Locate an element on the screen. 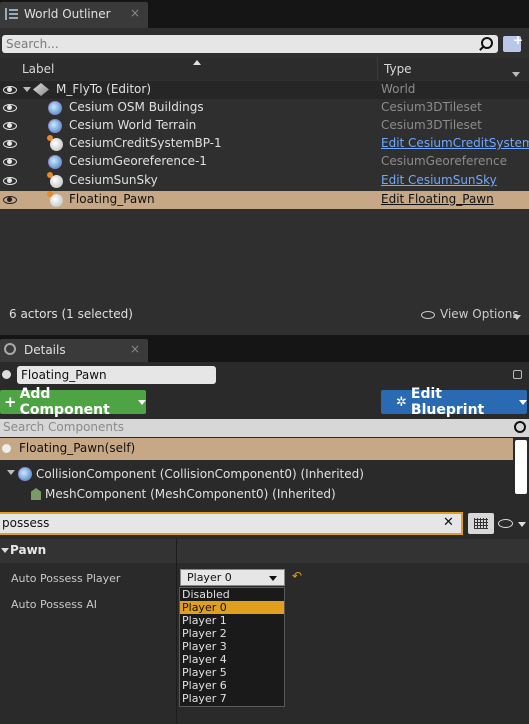 The image size is (529, 724). add-component-label: Add Component is located at coordinates (64, 402).